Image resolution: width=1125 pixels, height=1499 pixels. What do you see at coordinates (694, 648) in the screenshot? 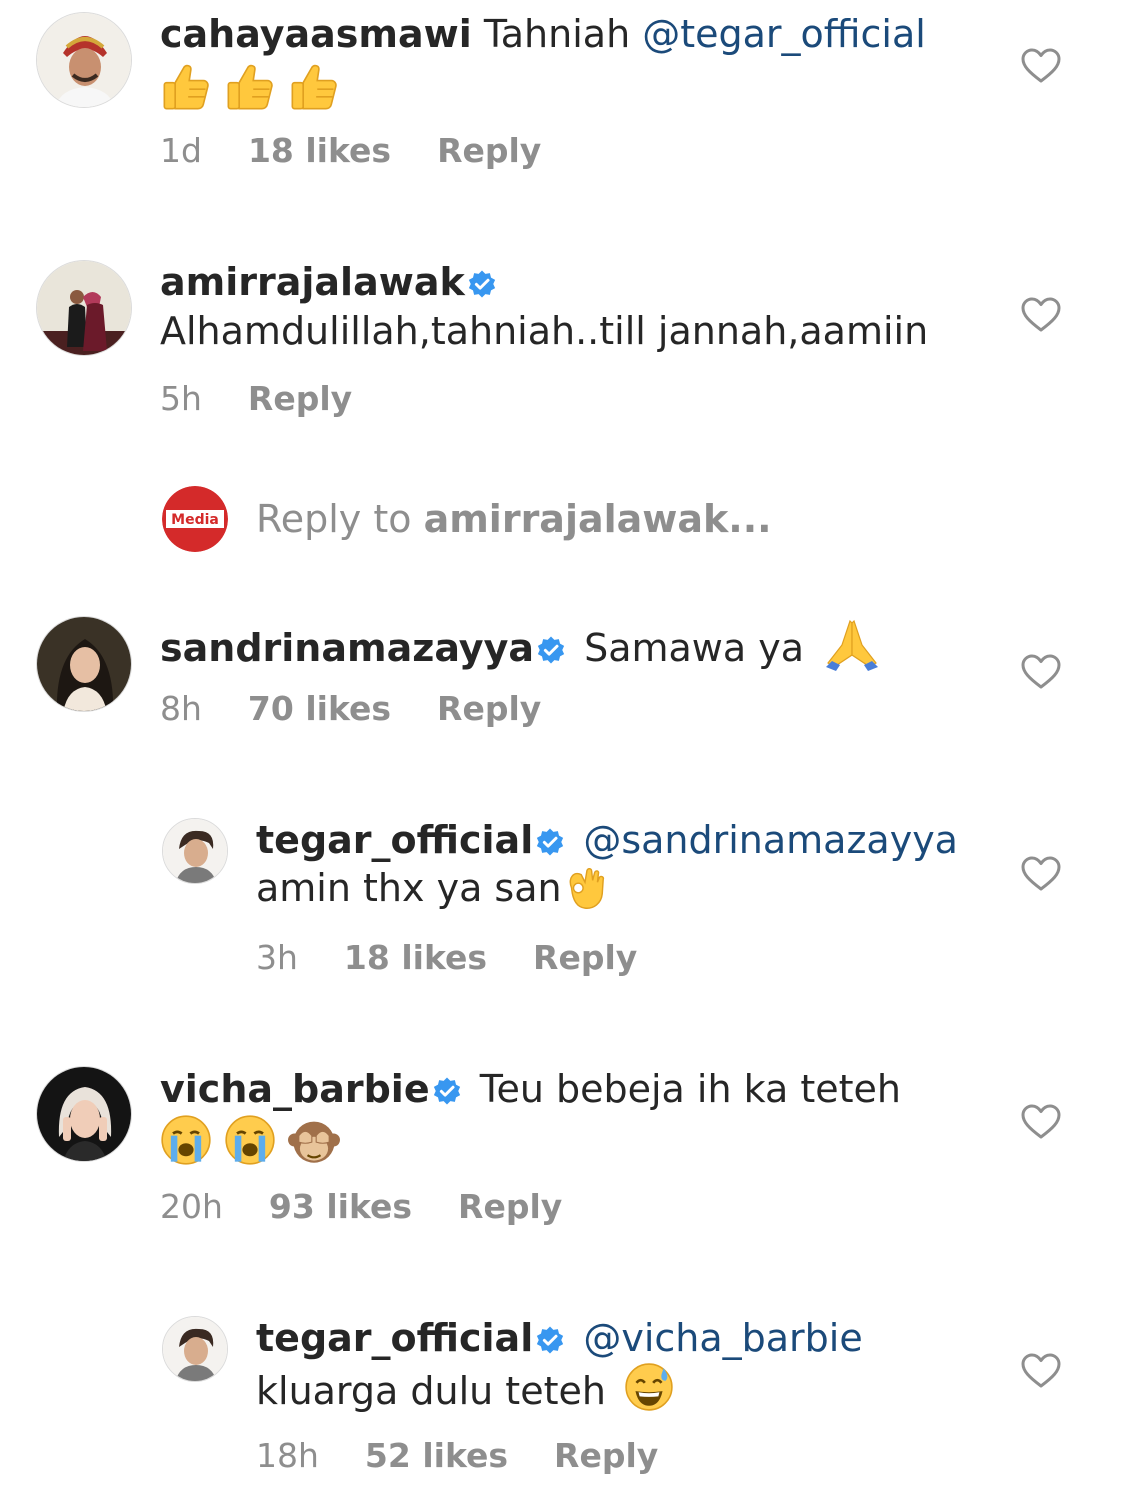
I see `comment-body: Samawa ya` at bounding box center [694, 648].